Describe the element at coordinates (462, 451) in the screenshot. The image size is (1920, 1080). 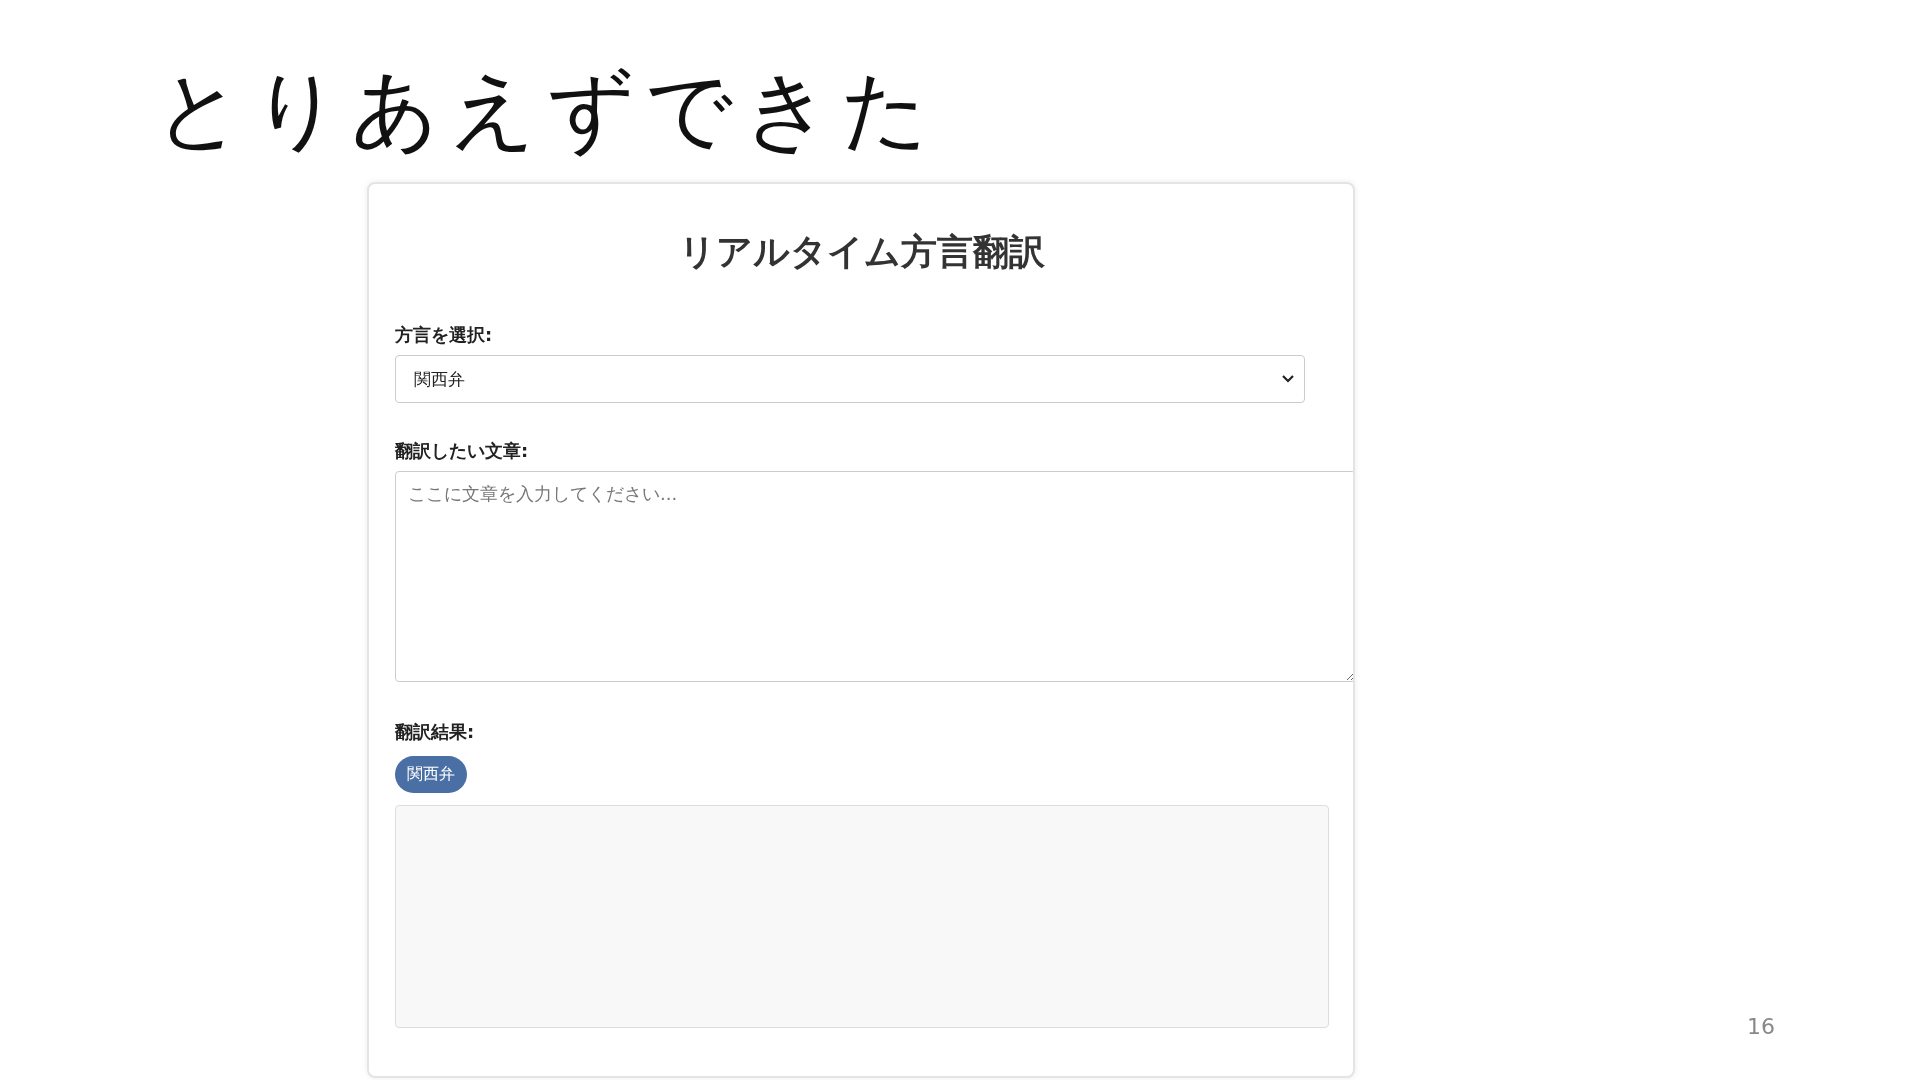
I see `input-label: 翻訳したい文章:` at that location.